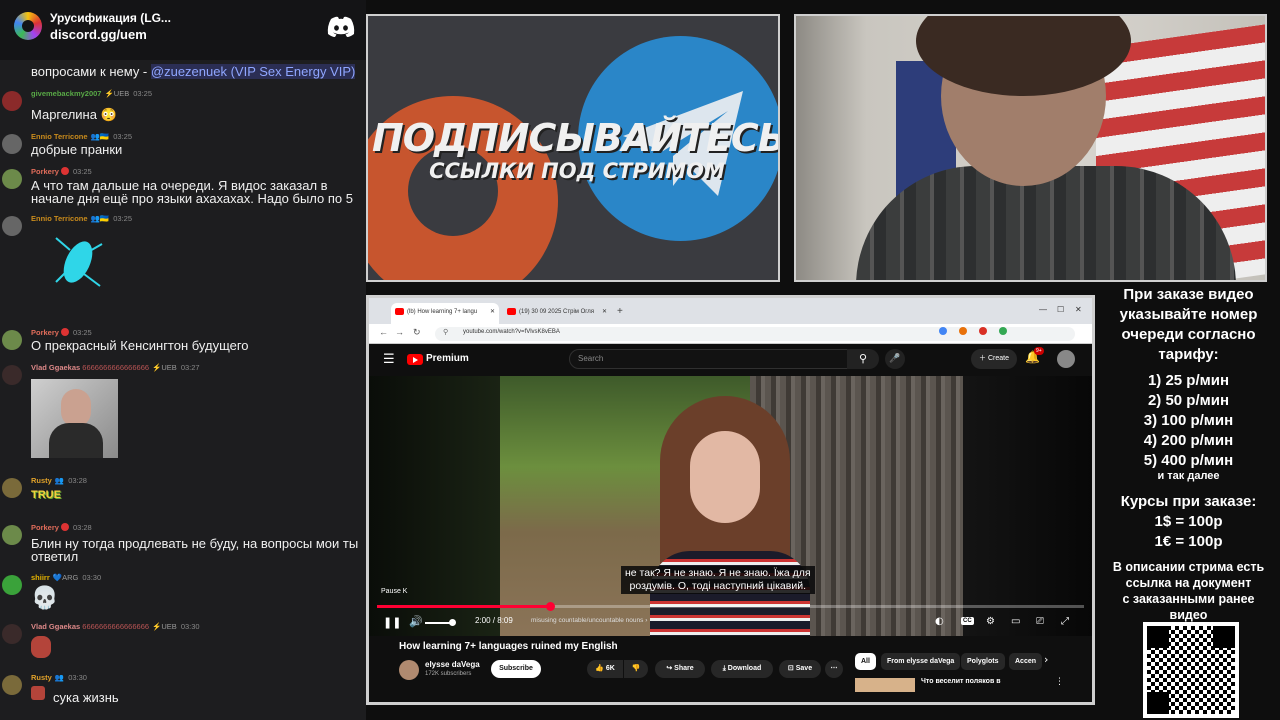  Describe the element at coordinates (983, 661) in the screenshot. I see `chip-polyglots: Polyglots` at that location.